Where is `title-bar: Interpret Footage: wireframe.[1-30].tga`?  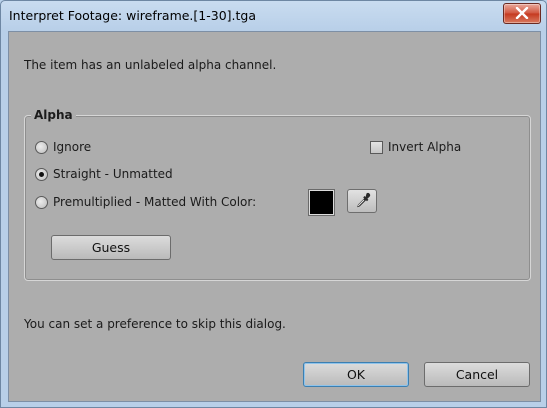 title-bar: Interpret Footage: wireframe.[1-30].tga is located at coordinates (273, 16).